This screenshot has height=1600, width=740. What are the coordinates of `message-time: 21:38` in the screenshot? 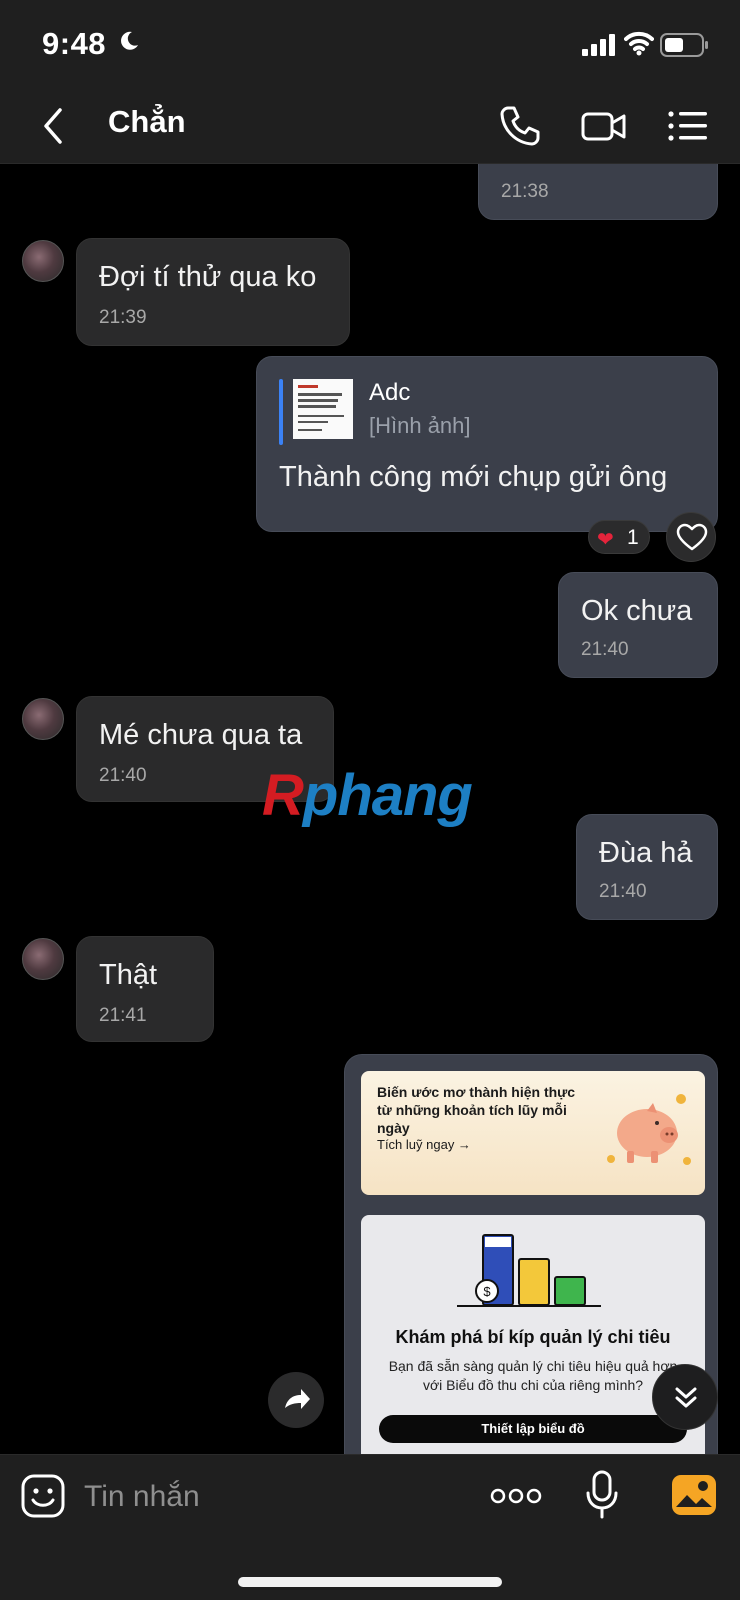 It's located at (525, 191).